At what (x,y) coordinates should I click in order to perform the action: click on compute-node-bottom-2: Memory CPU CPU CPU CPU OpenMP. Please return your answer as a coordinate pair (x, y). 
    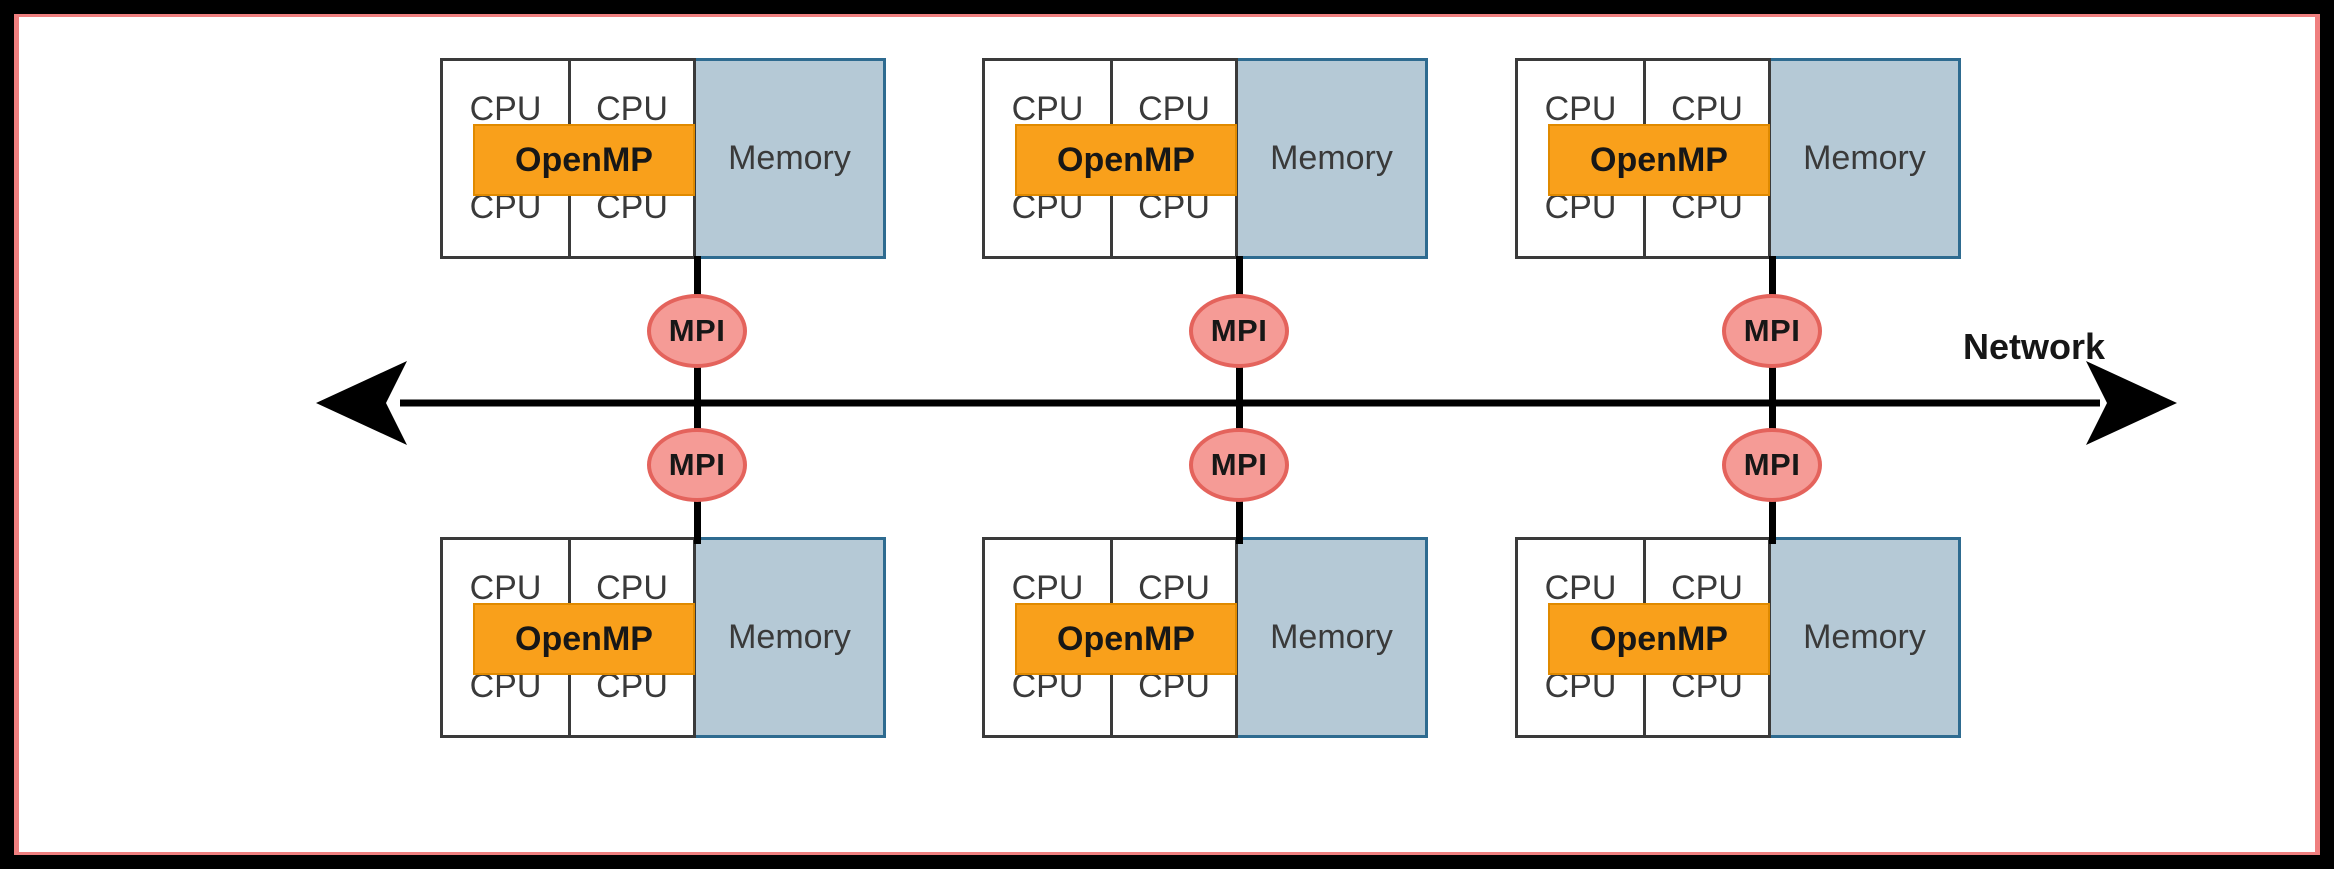
    Looking at the image, I should click on (1205, 637).